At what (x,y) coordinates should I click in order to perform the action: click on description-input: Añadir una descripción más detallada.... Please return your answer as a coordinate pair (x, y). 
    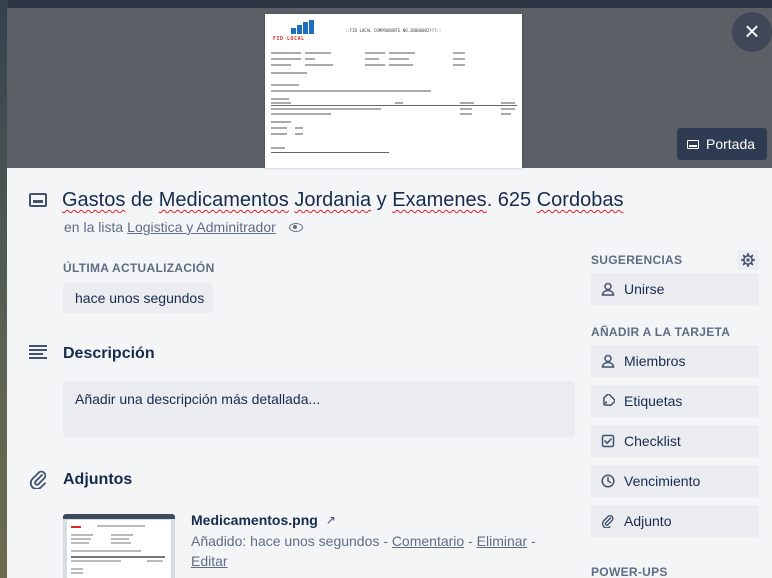
    Looking at the image, I should click on (319, 409).